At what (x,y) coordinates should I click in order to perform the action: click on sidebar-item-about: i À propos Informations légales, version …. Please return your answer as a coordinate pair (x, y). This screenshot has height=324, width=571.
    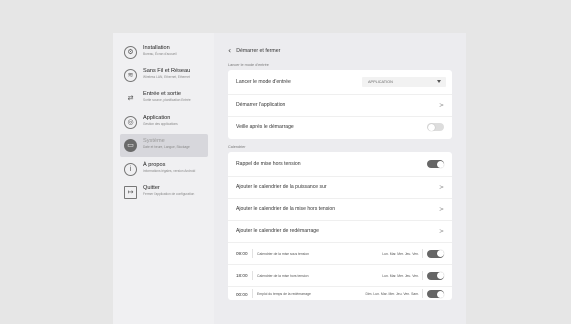
    Looking at the image, I should click on (164, 169).